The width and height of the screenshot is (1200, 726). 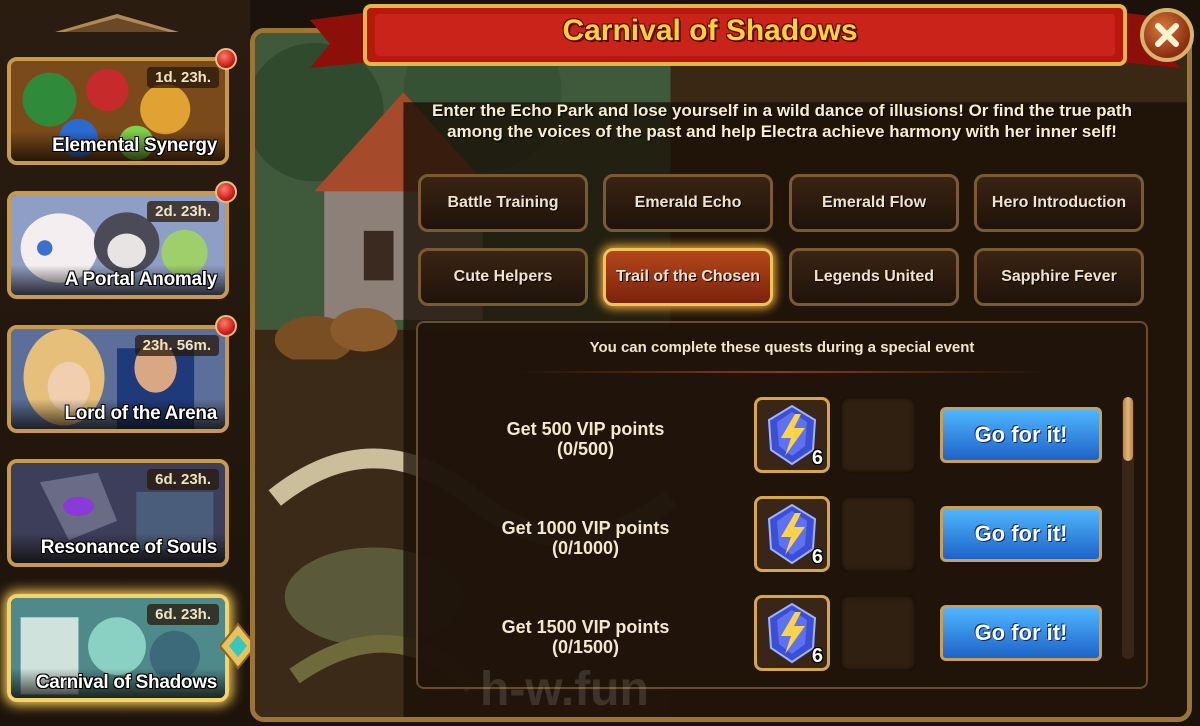 I want to click on quest-title: Get 500 VIP points, so click(x=585, y=429).